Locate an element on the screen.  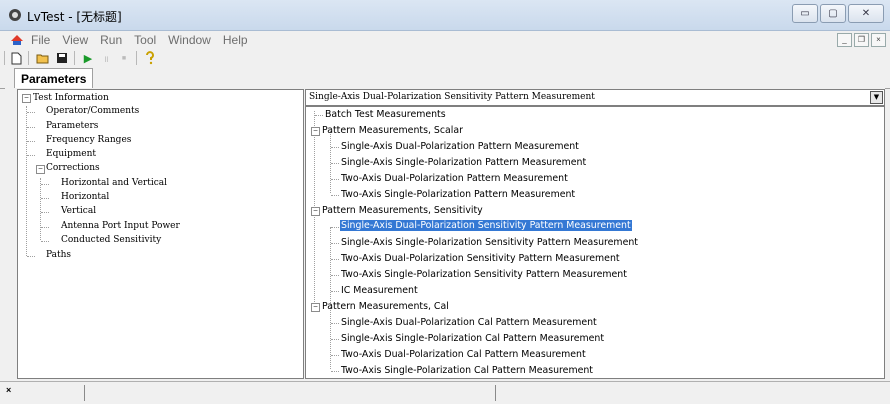
new-file-icon is located at coordinates (16, 58).